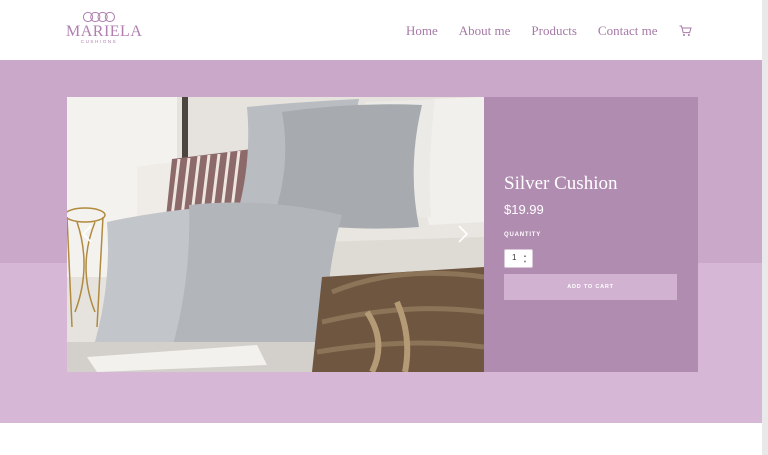 This screenshot has height=455, width=768. What do you see at coordinates (523, 235) in the screenshot?
I see `quantity-label: QUANTITY` at bounding box center [523, 235].